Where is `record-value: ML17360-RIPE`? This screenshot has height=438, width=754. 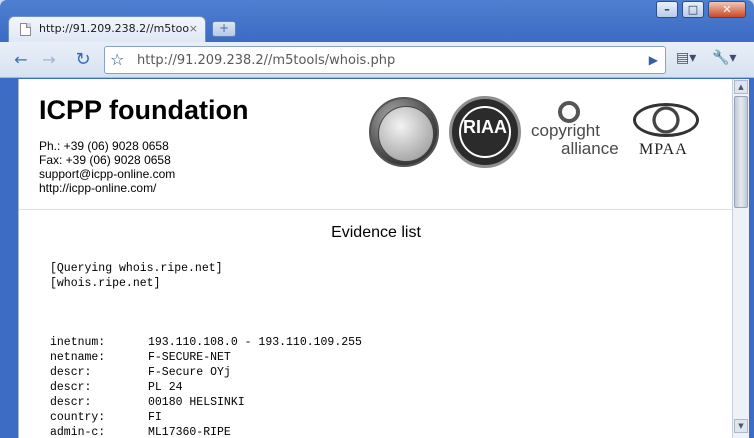 record-value: ML17360-RIPE is located at coordinates (189, 432).